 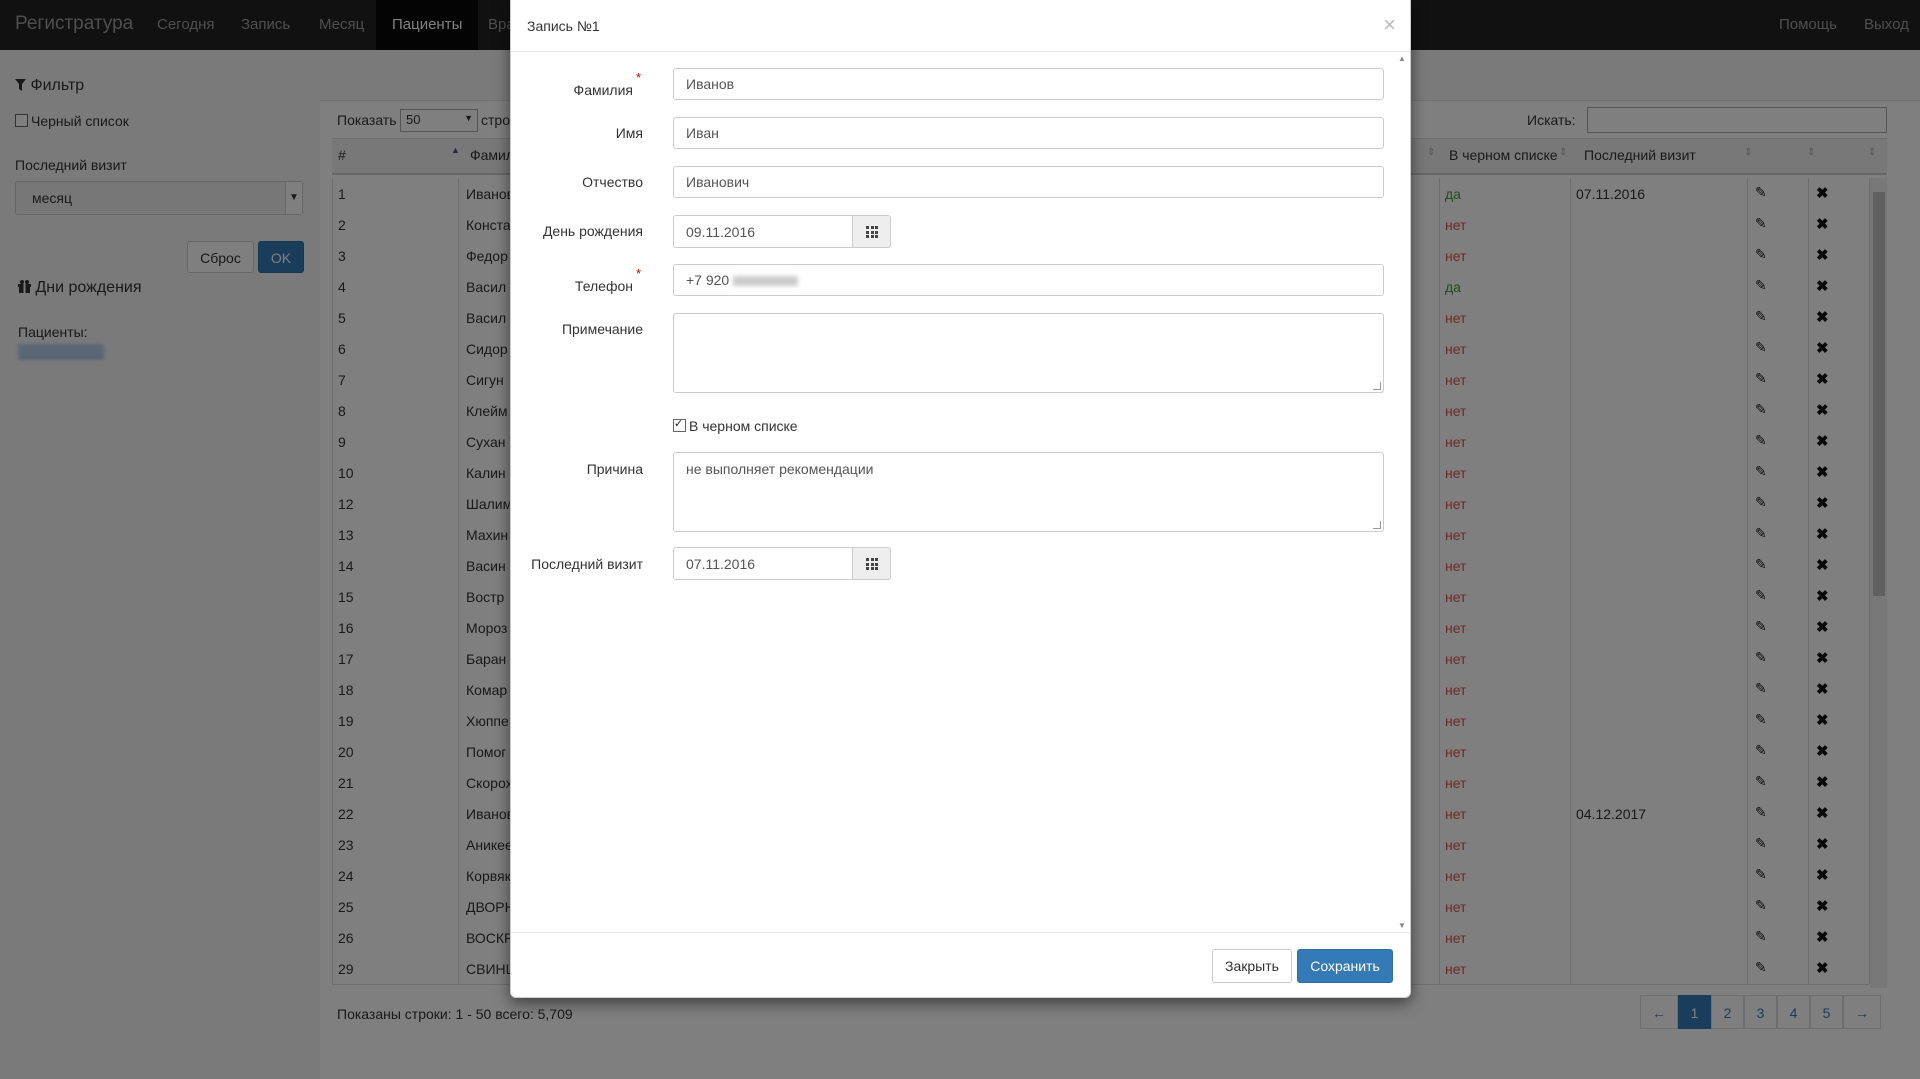 I want to click on phone-label: Телефон, so click(x=603, y=286).